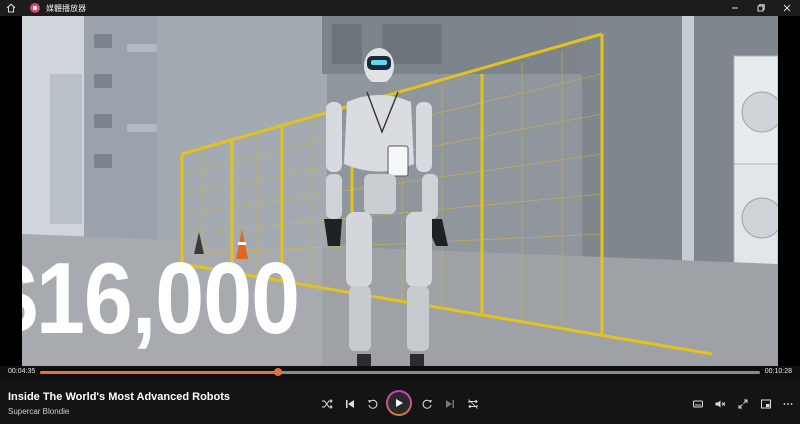 The image size is (800, 424). I want to click on forward-30-button, so click(427, 404).